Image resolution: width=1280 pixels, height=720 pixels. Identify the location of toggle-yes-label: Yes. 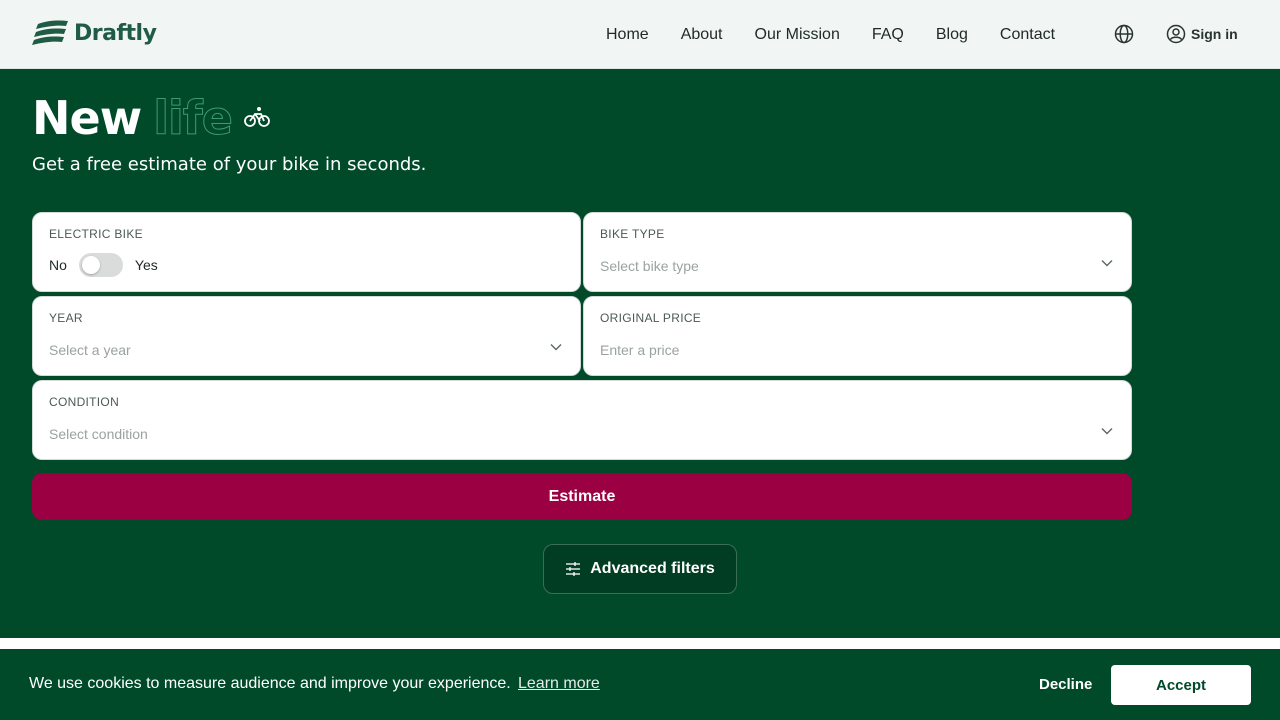
(146, 265).